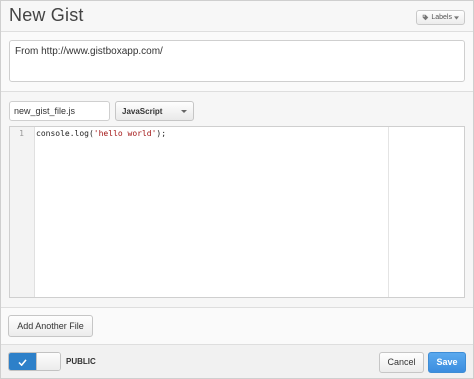 The image size is (474, 379). Describe the element at coordinates (21, 133) in the screenshot. I see `line-number: 1` at that location.